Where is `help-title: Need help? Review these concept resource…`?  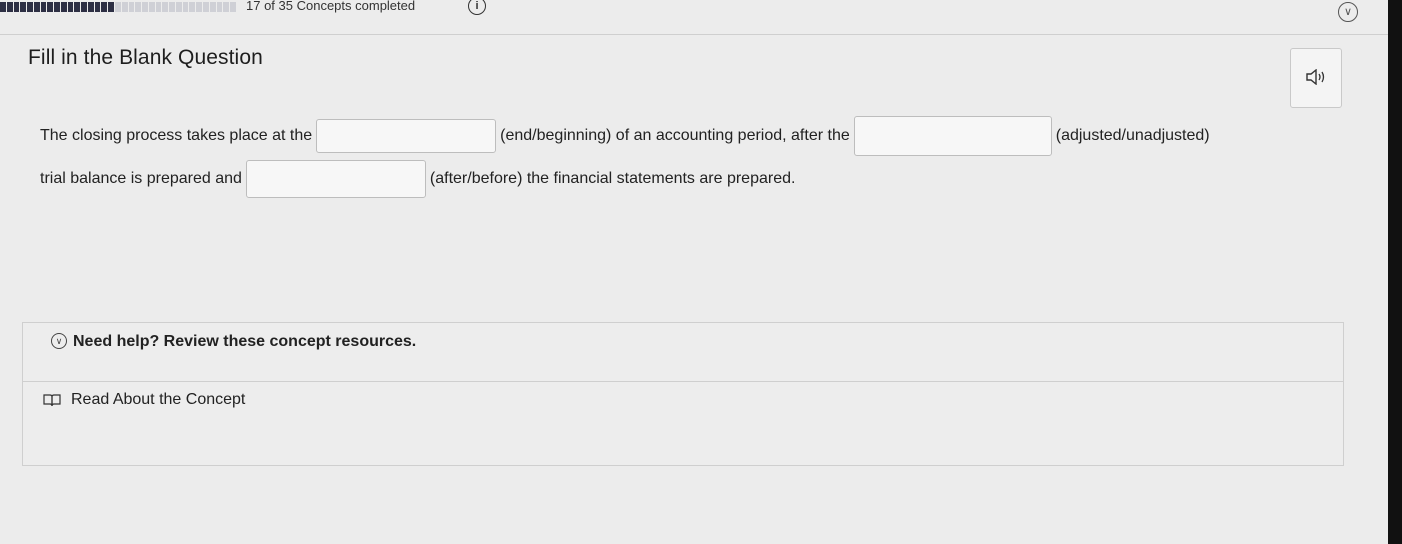 help-title: Need help? Review these concept resource… is located at coordinates (244, 342).